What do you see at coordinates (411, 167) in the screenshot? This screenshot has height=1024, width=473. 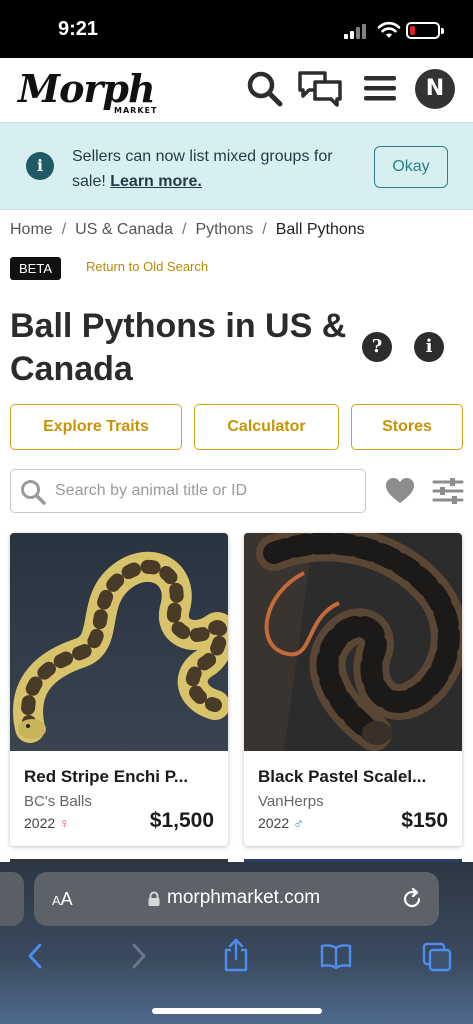 I see `okay-button: Okay` at bounding box center [411, 167].